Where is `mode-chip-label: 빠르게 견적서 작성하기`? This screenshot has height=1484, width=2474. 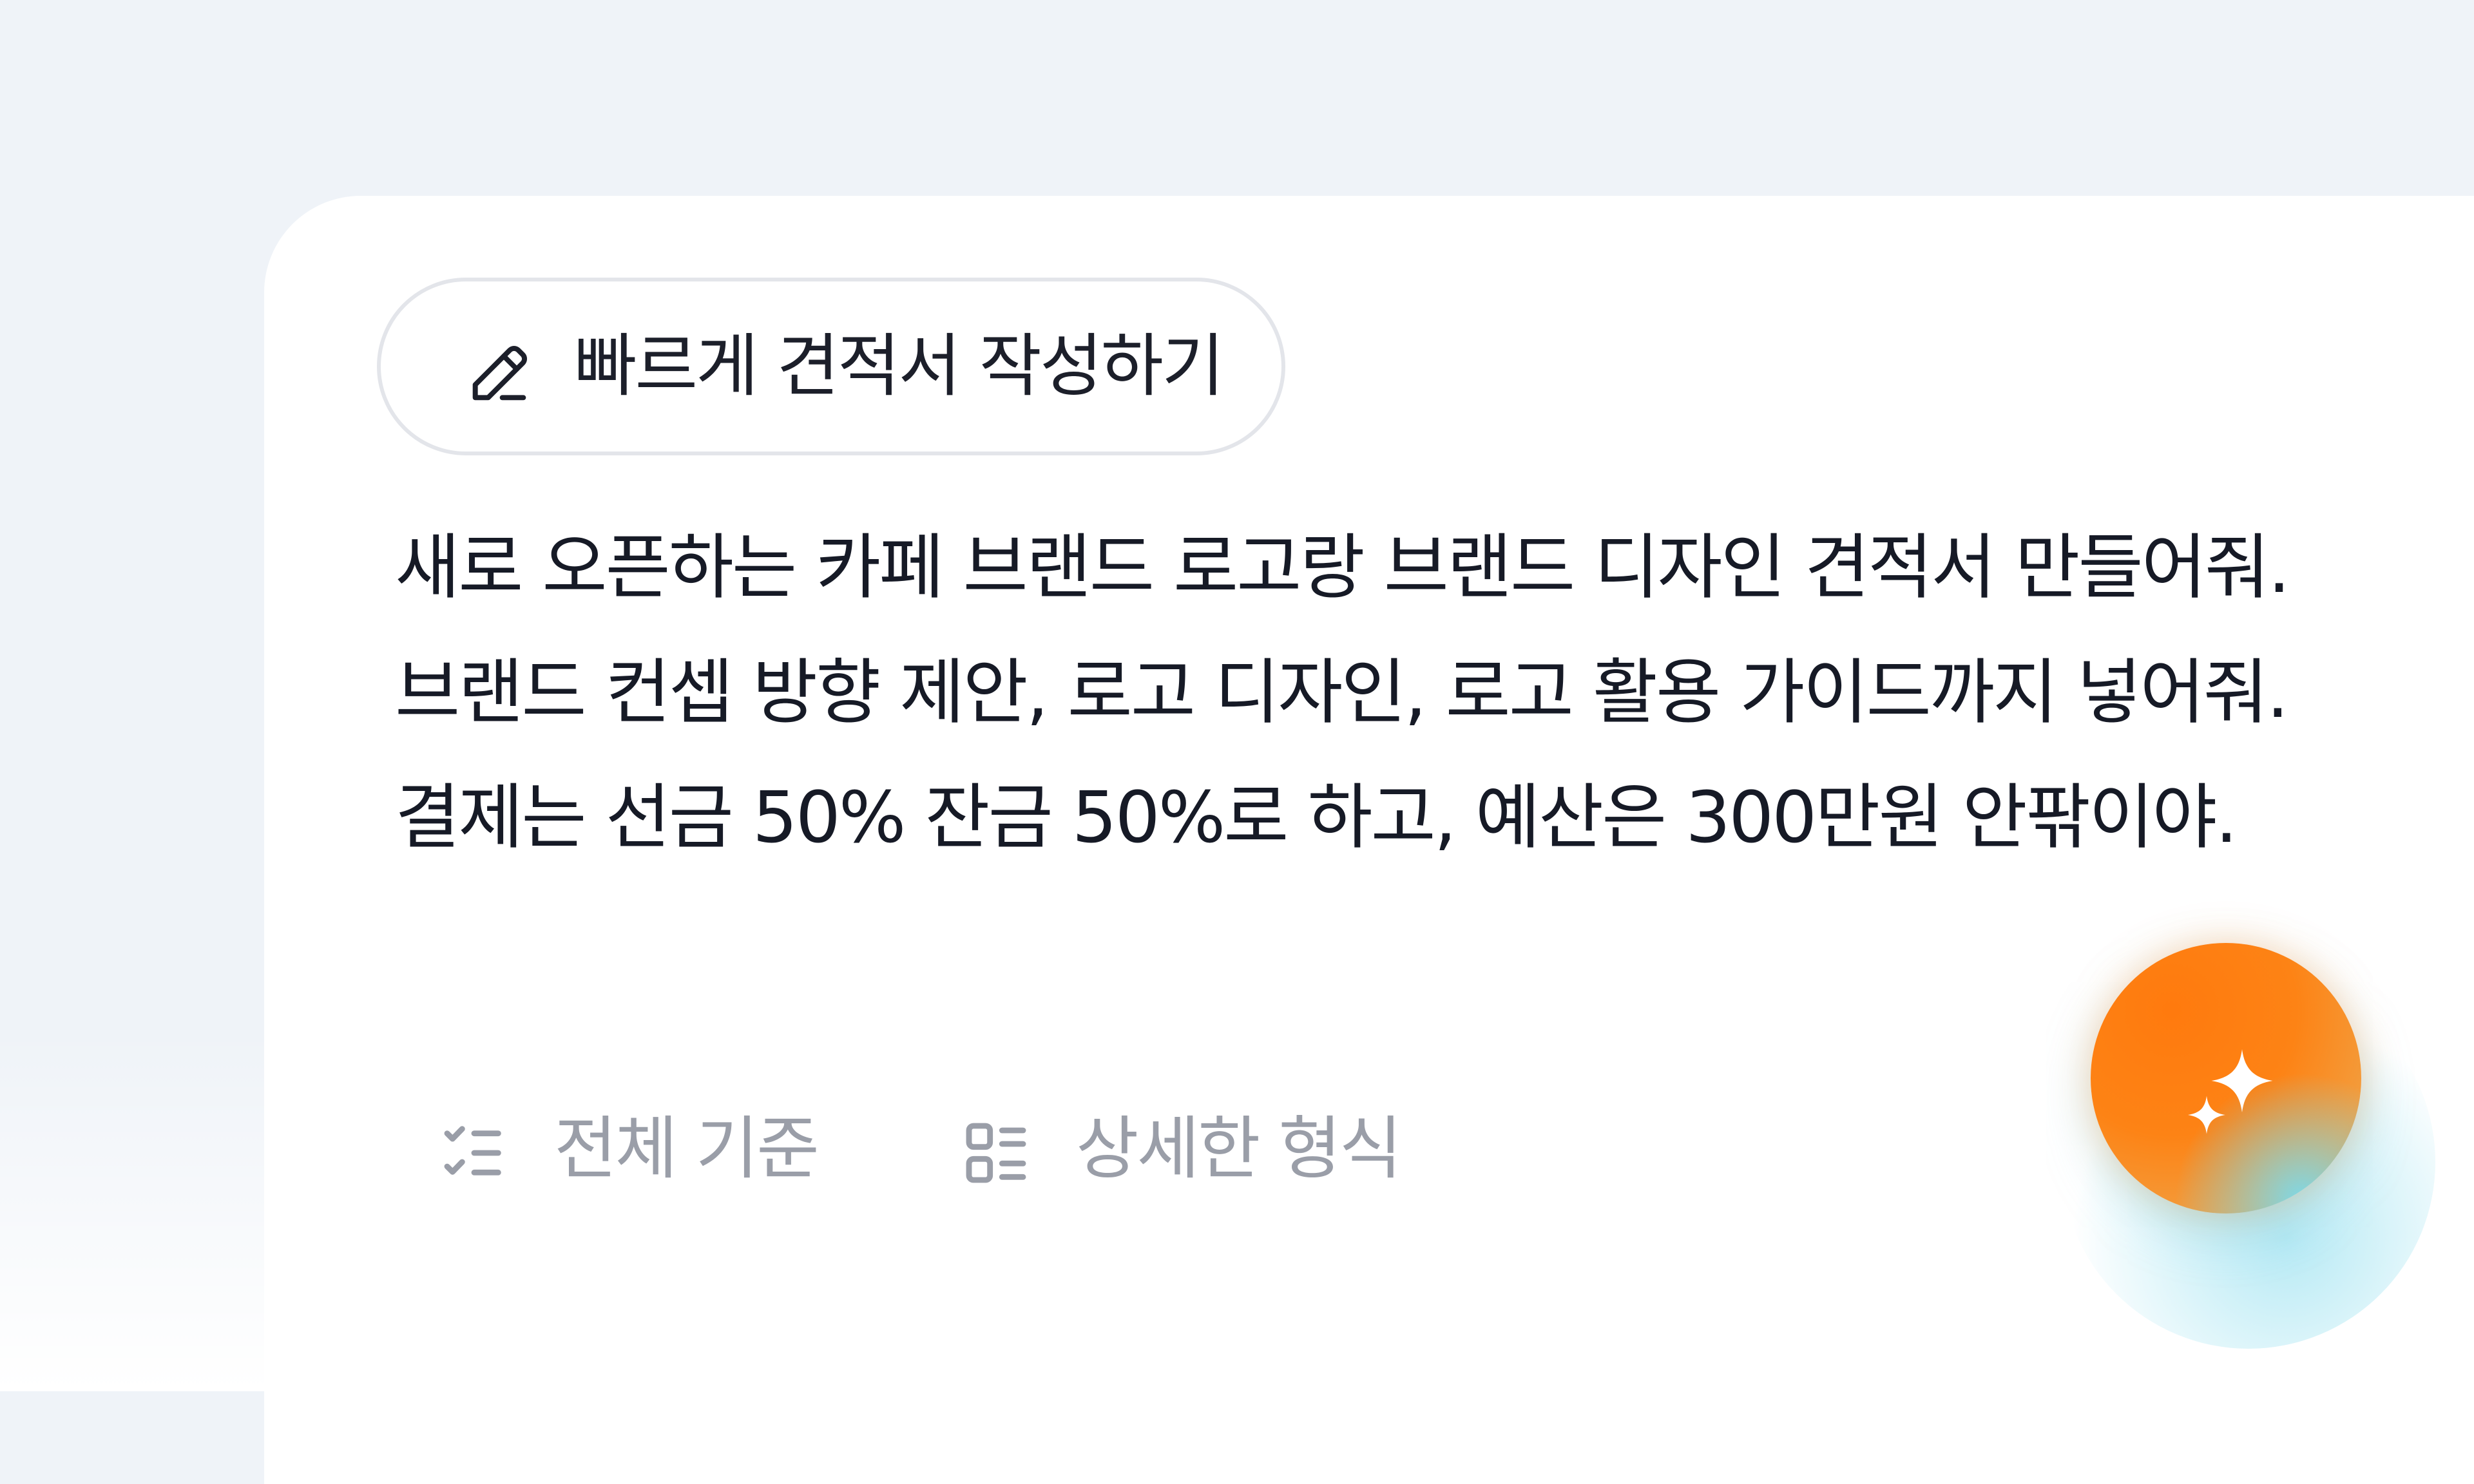
mode-chip-label: 빠르게 견적서 작성하기 is located at coordinates (899, 366).